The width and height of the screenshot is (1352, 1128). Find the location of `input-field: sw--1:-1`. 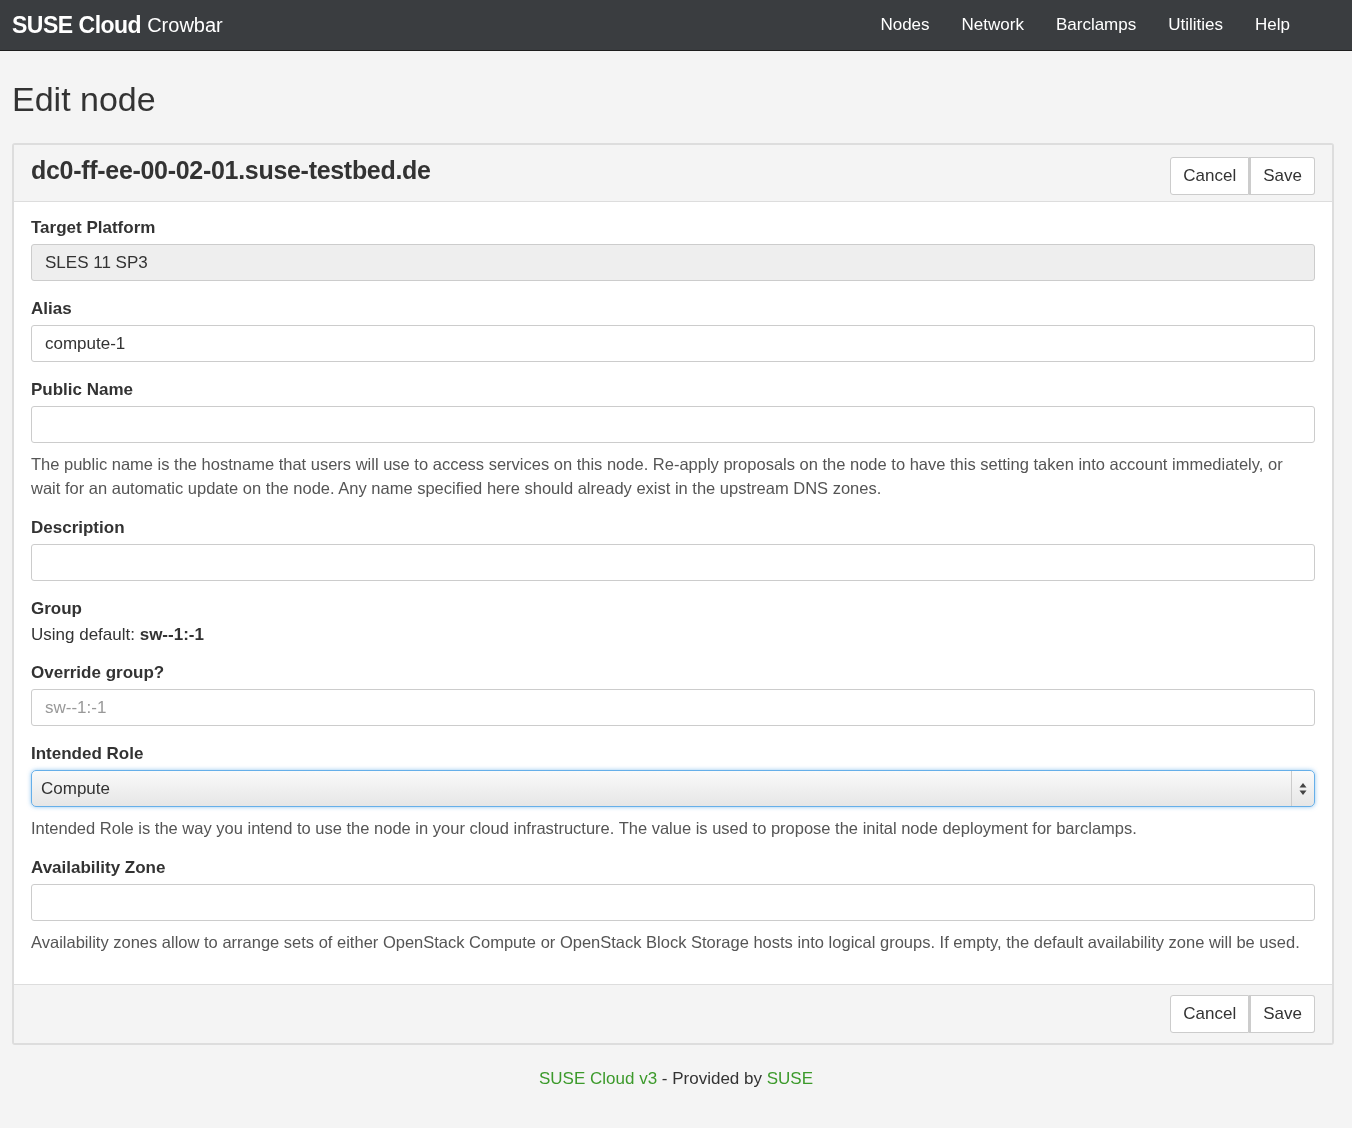

input-field: sw--1:-1 is located at coordinates (673, 707).